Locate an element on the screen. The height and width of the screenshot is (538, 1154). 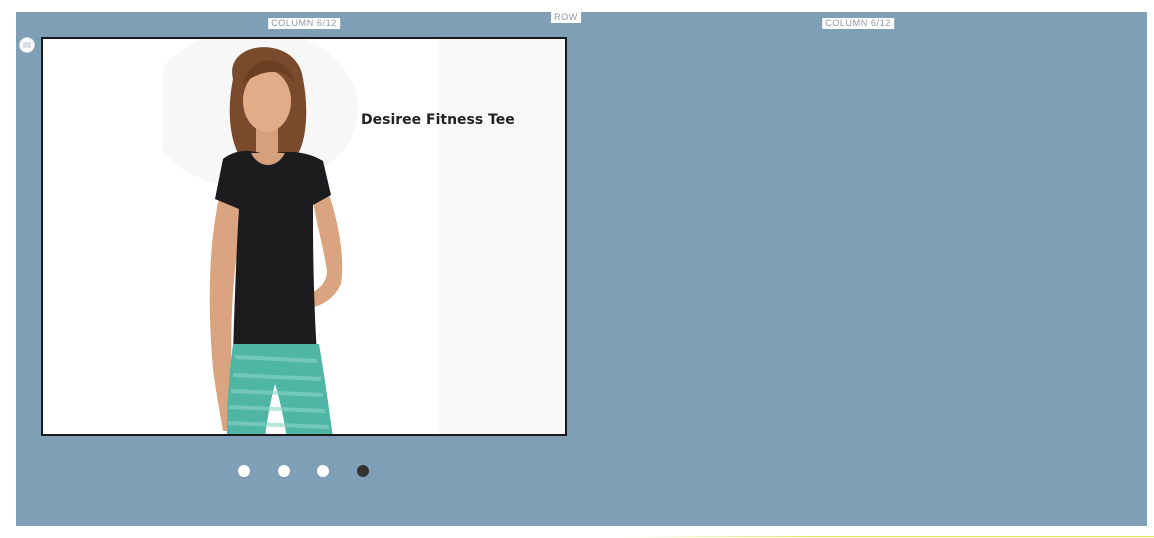
product-photo is located at coordinates (260, 236).